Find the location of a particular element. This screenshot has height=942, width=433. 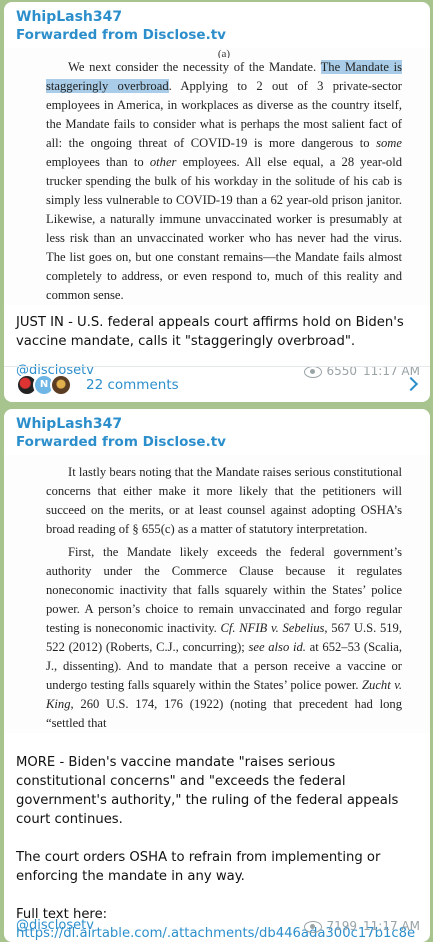

comments-bar: N 22 comments is located at coordinates (217, 384).